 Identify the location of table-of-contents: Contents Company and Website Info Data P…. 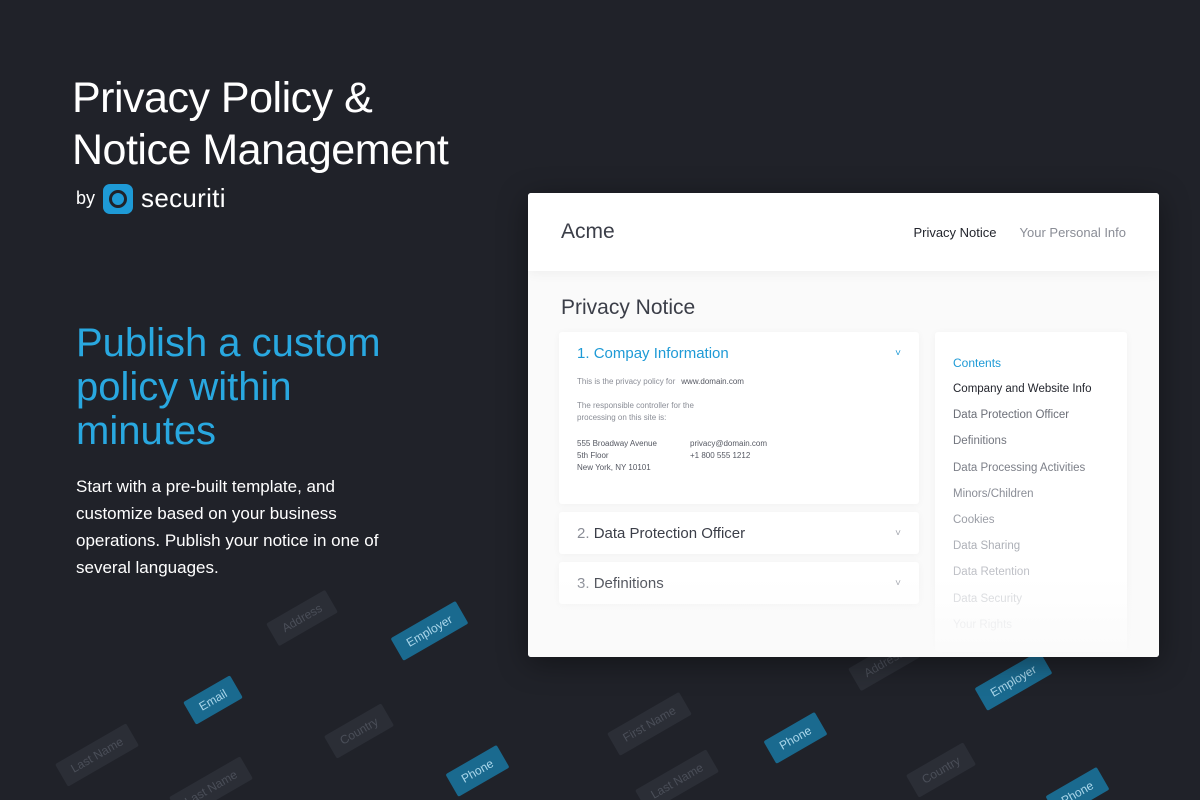
(1031, 492).